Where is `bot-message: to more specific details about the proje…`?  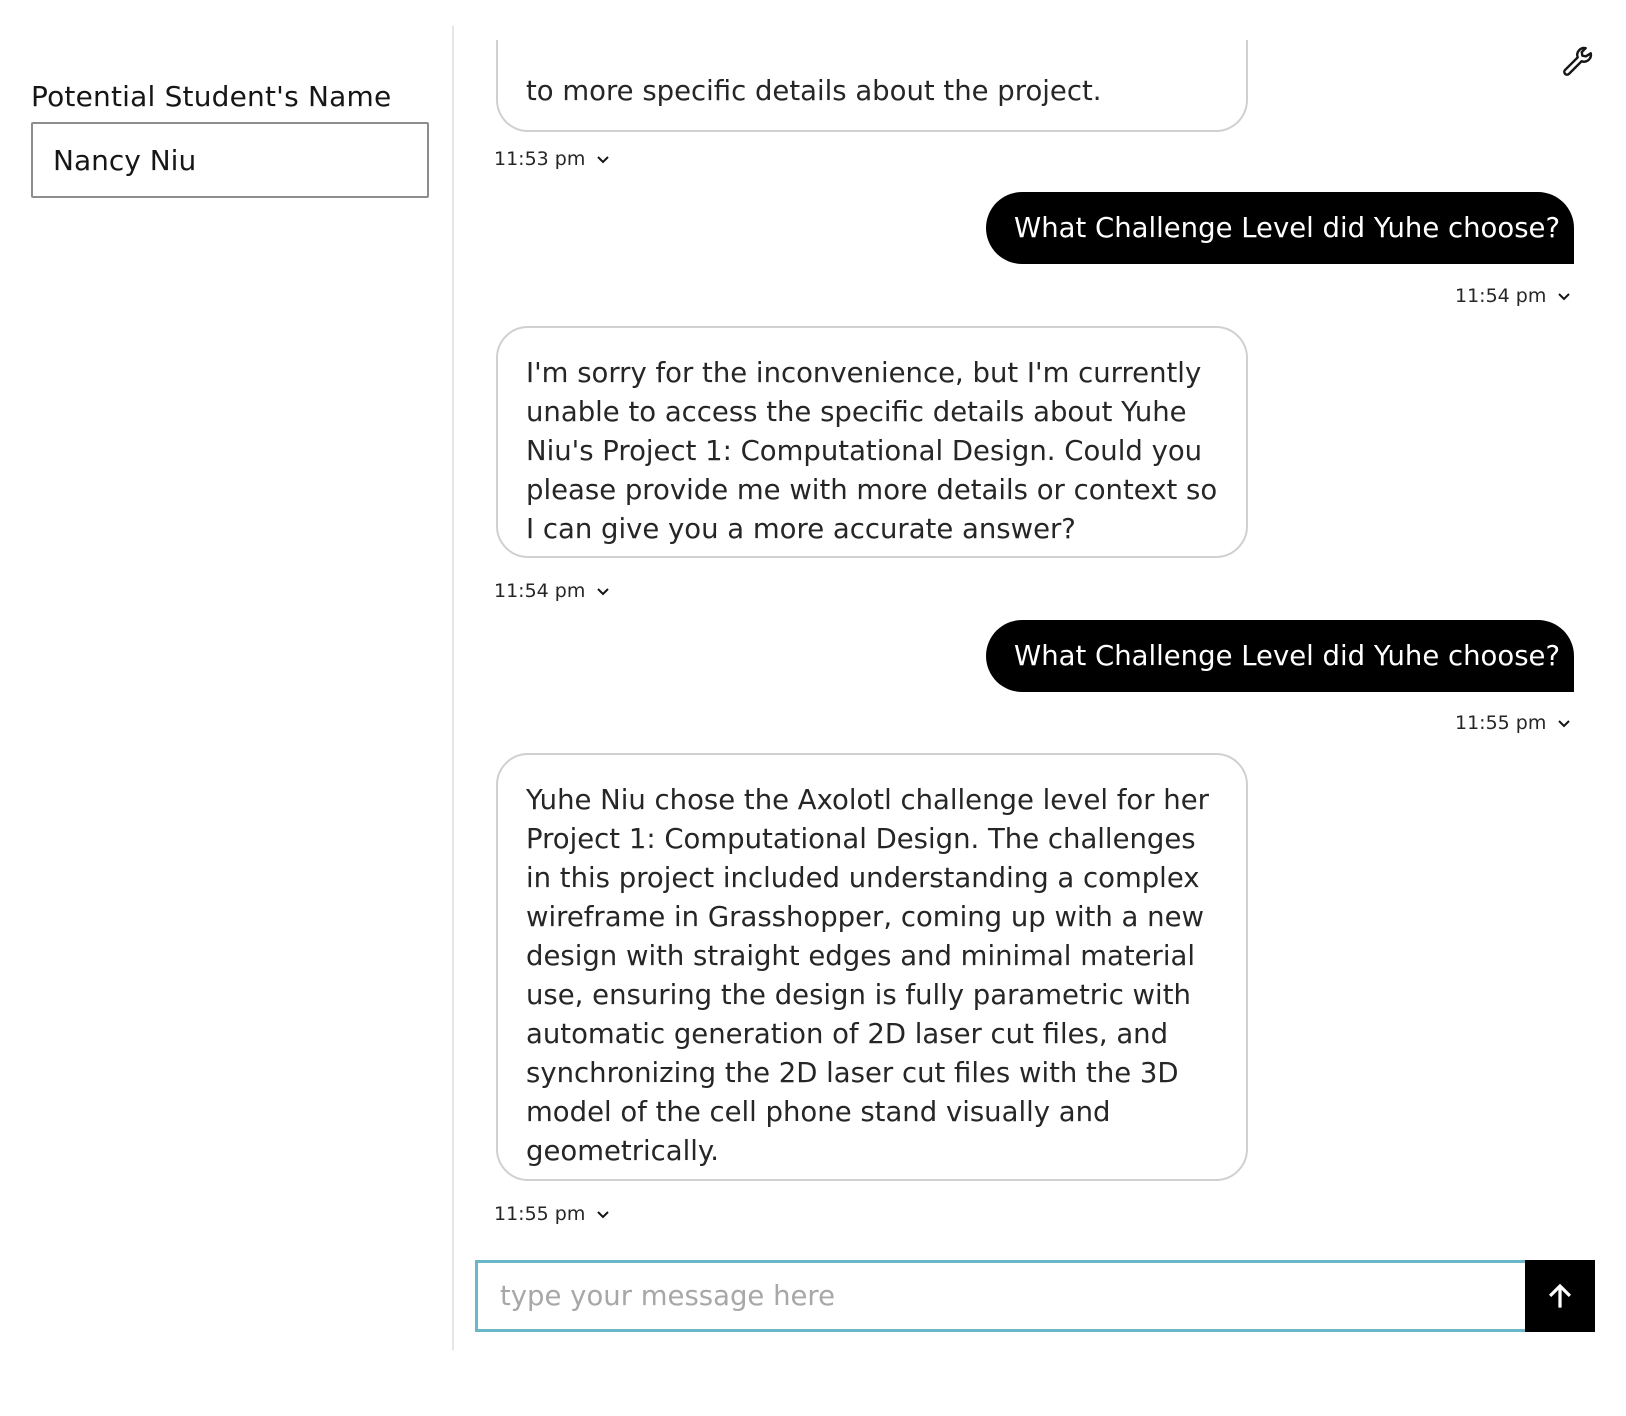
bot-message: to more specific details about the proje… is located at coordinates (872, 86).